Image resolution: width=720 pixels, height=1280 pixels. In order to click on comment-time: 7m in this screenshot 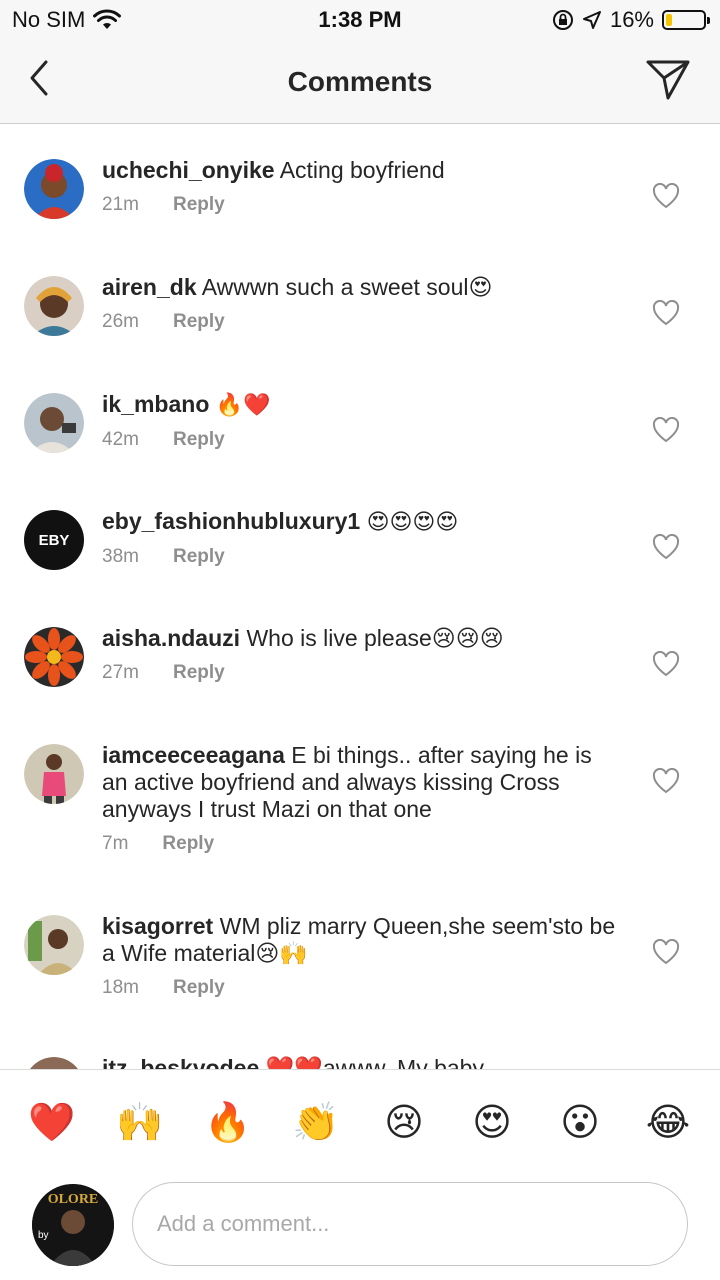, I will do `click(115, 843)`.